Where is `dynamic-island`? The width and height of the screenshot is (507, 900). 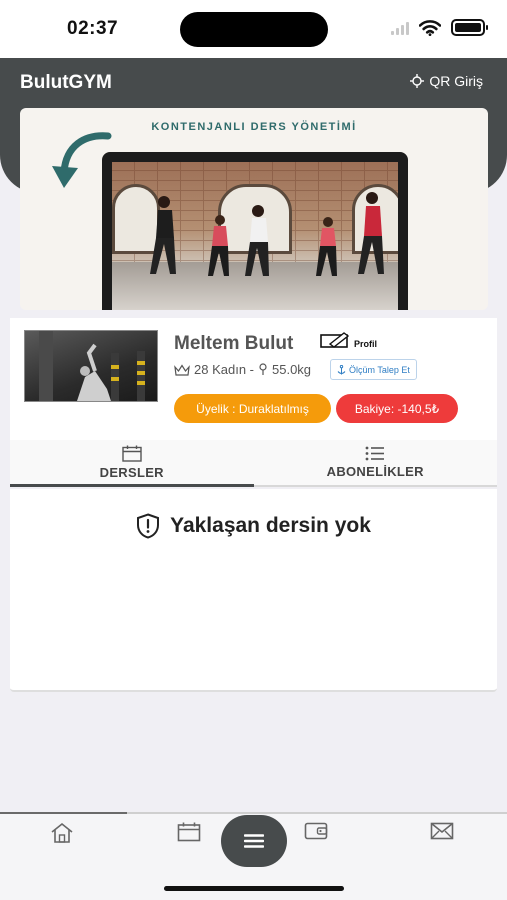 dynamic-island is located at coordinates (254, 29).